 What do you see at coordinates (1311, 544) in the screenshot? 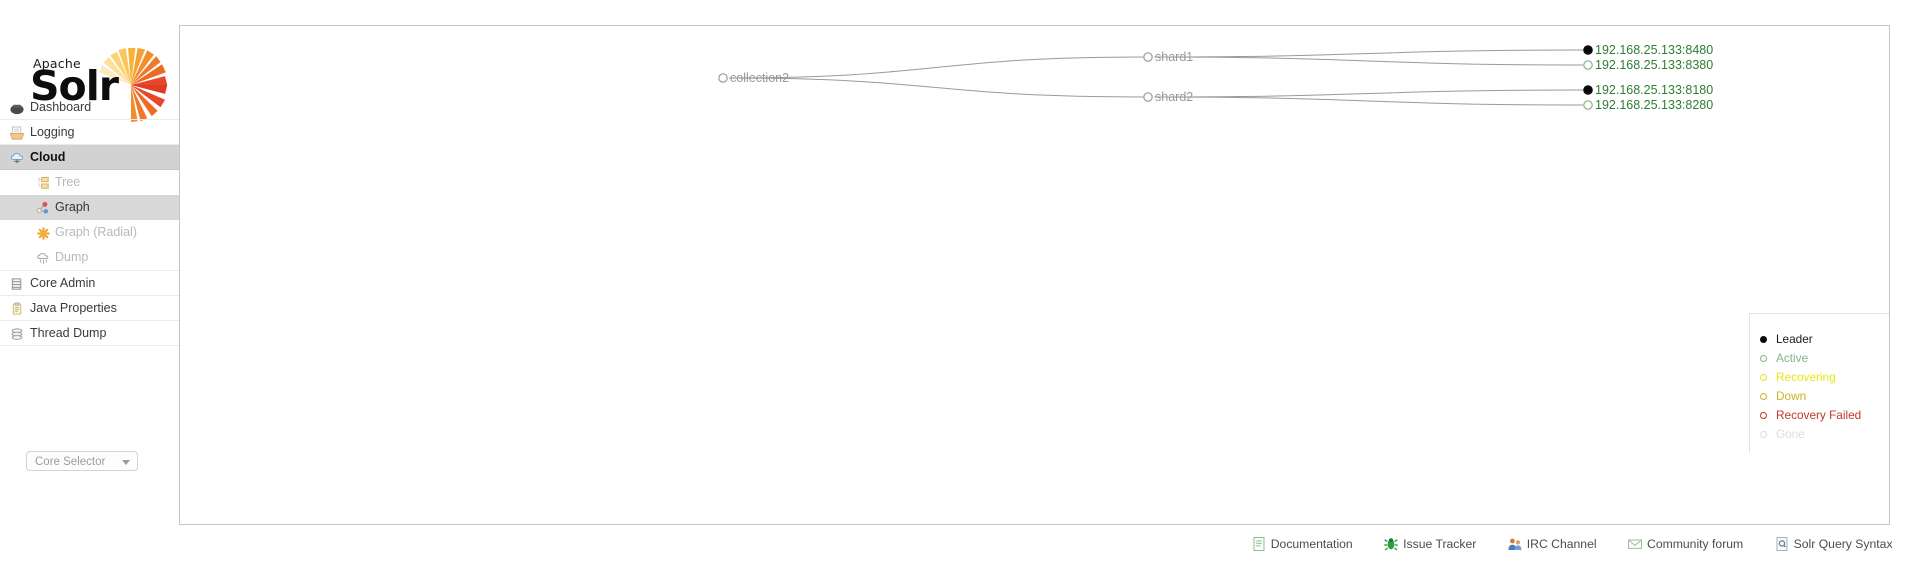
I see `footer-label: Documentation` at bounding box center [1311, 544].